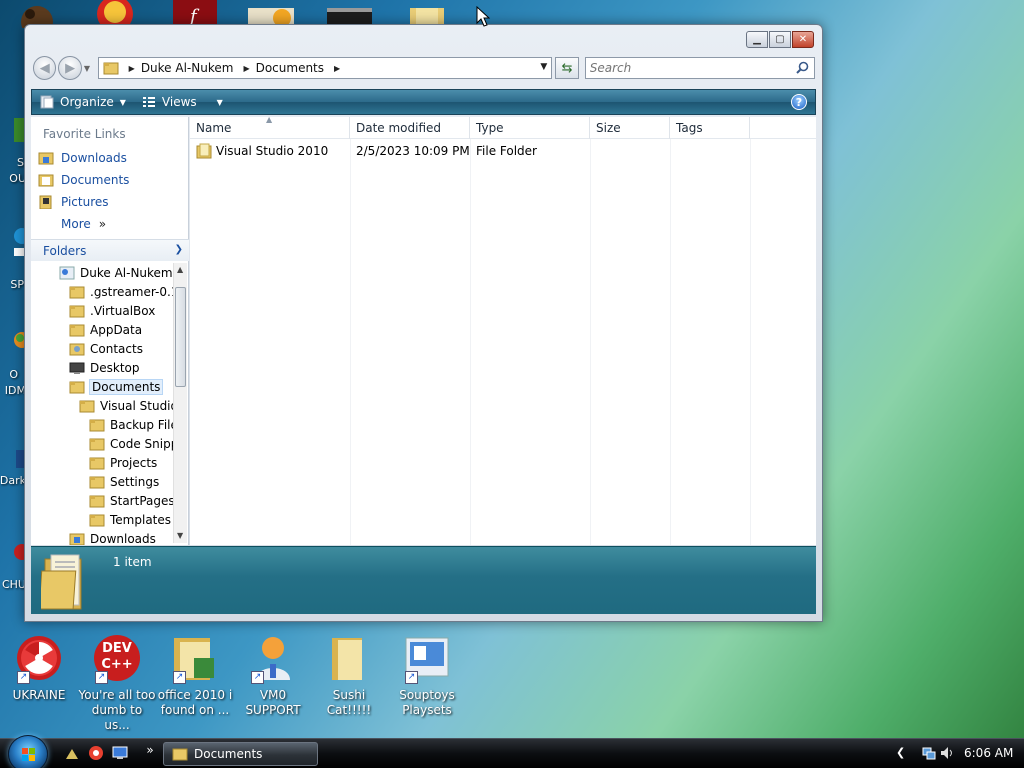  Describe the element at coordinates (182, 102) in the screenshot. I see `views-button: Views ▼` at that location.